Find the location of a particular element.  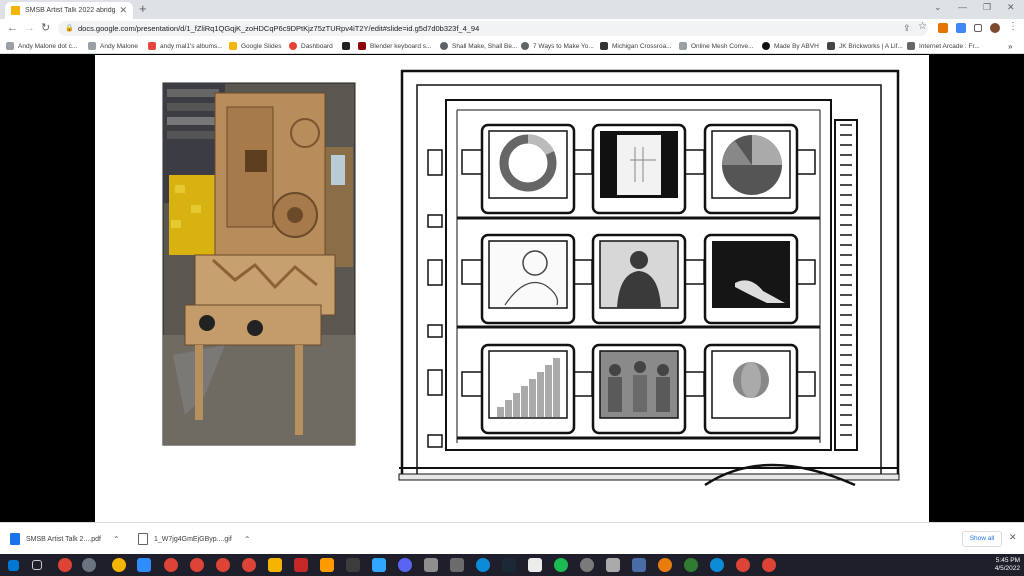

system-clock: 5:45 PM 4/5/2022 is located at coordinates (1004, 565).